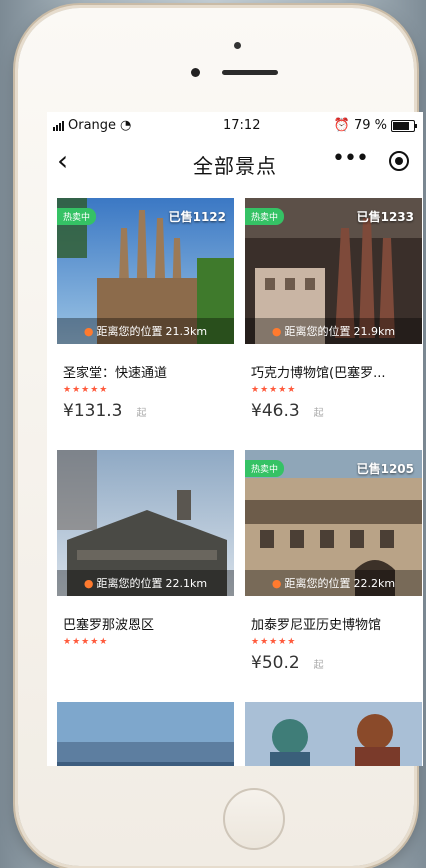  I want to click on distance-bar: ● 距离您的位置 22.2km, so click(333, 583).